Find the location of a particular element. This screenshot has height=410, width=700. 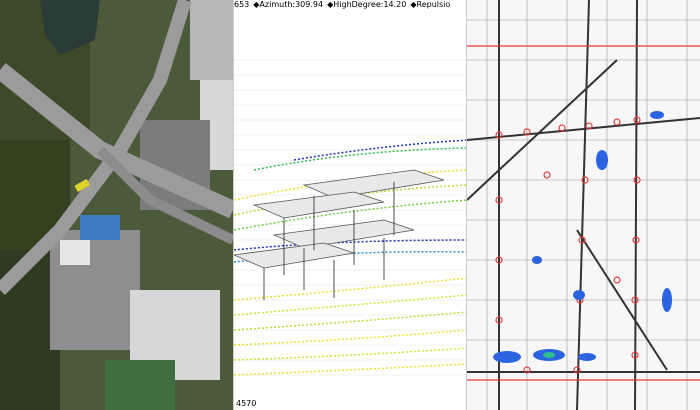

hud-item: 653 is located at coordinates (242, 4).